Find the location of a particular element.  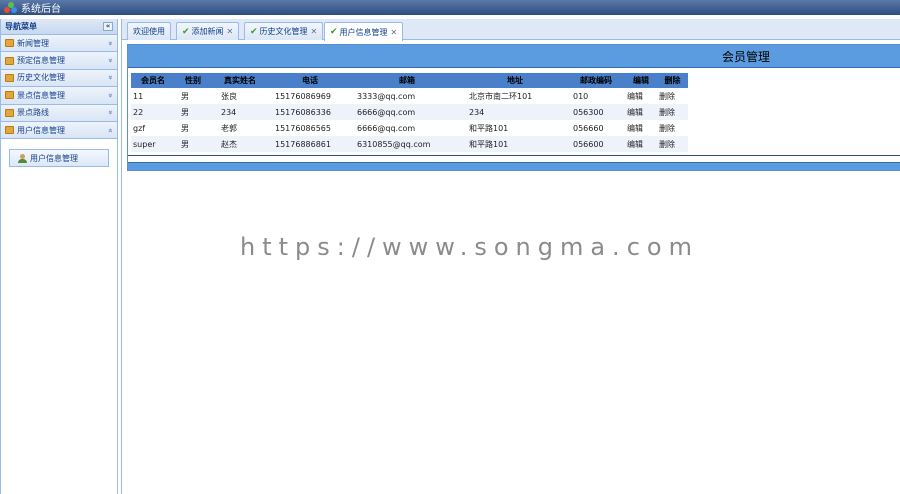

sidebar-item-history: 历史文化管理 » is located at coordinates (59, 78).